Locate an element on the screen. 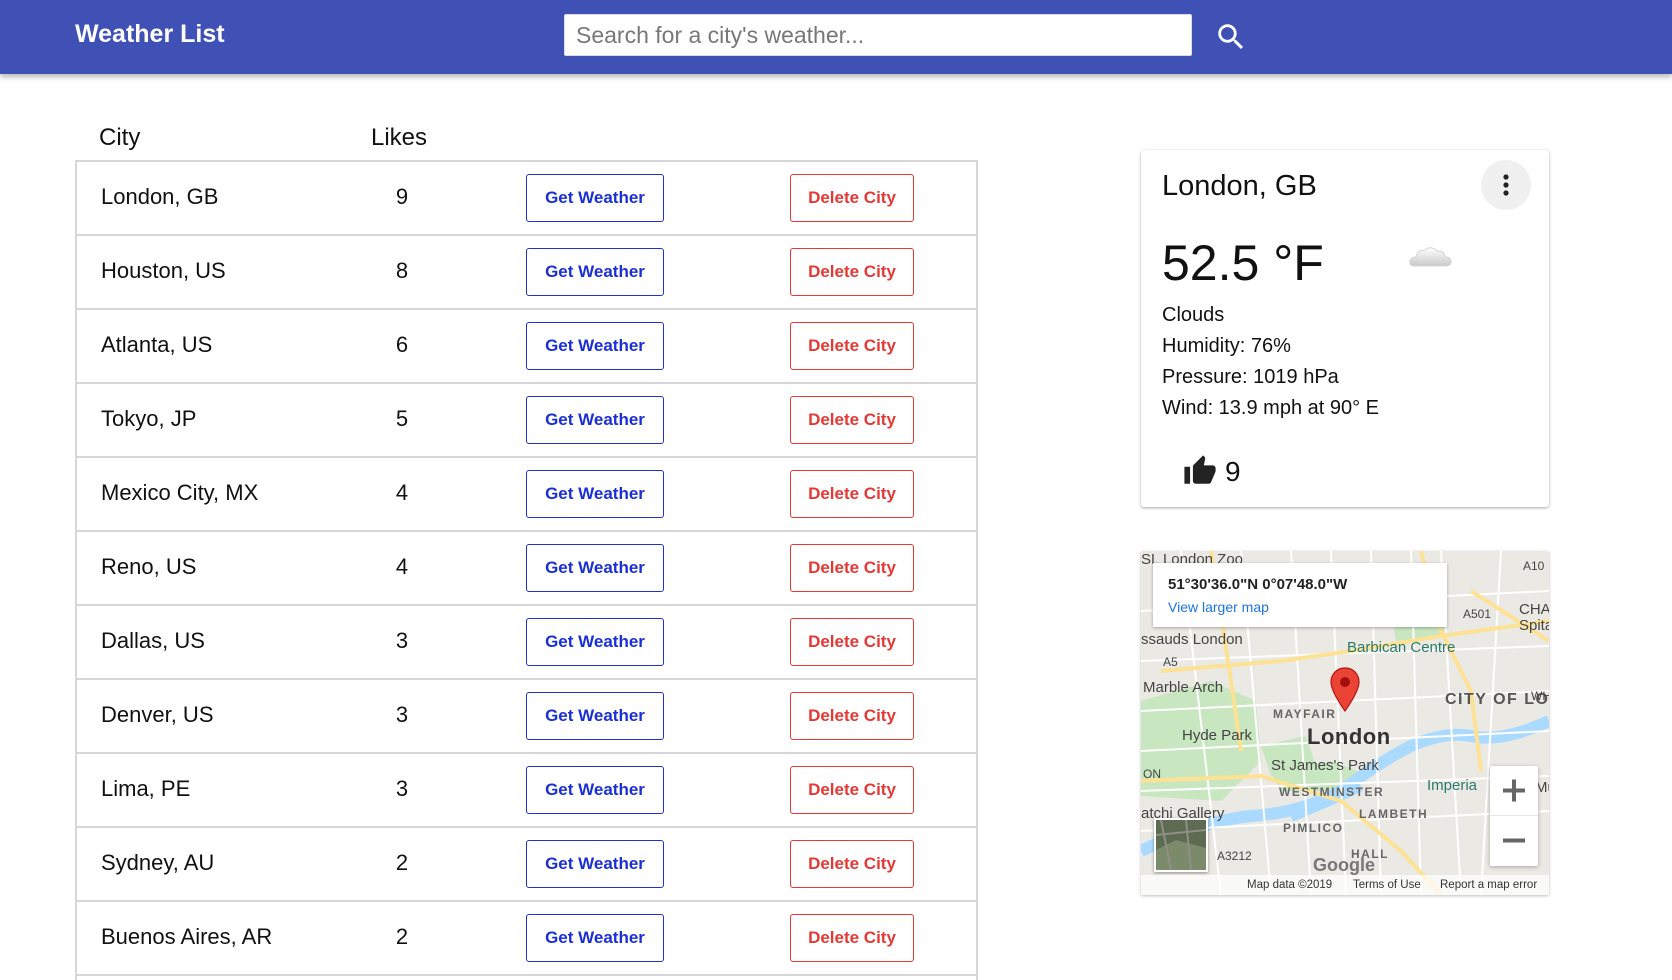  zoom-in-button is located at coordinates (1514, 791).